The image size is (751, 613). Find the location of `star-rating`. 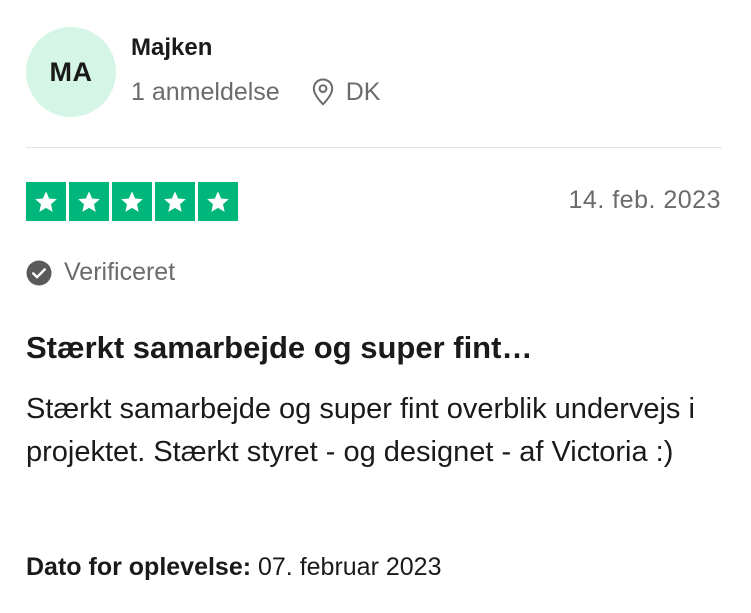

star-rating is located at coordinates (132, 201).